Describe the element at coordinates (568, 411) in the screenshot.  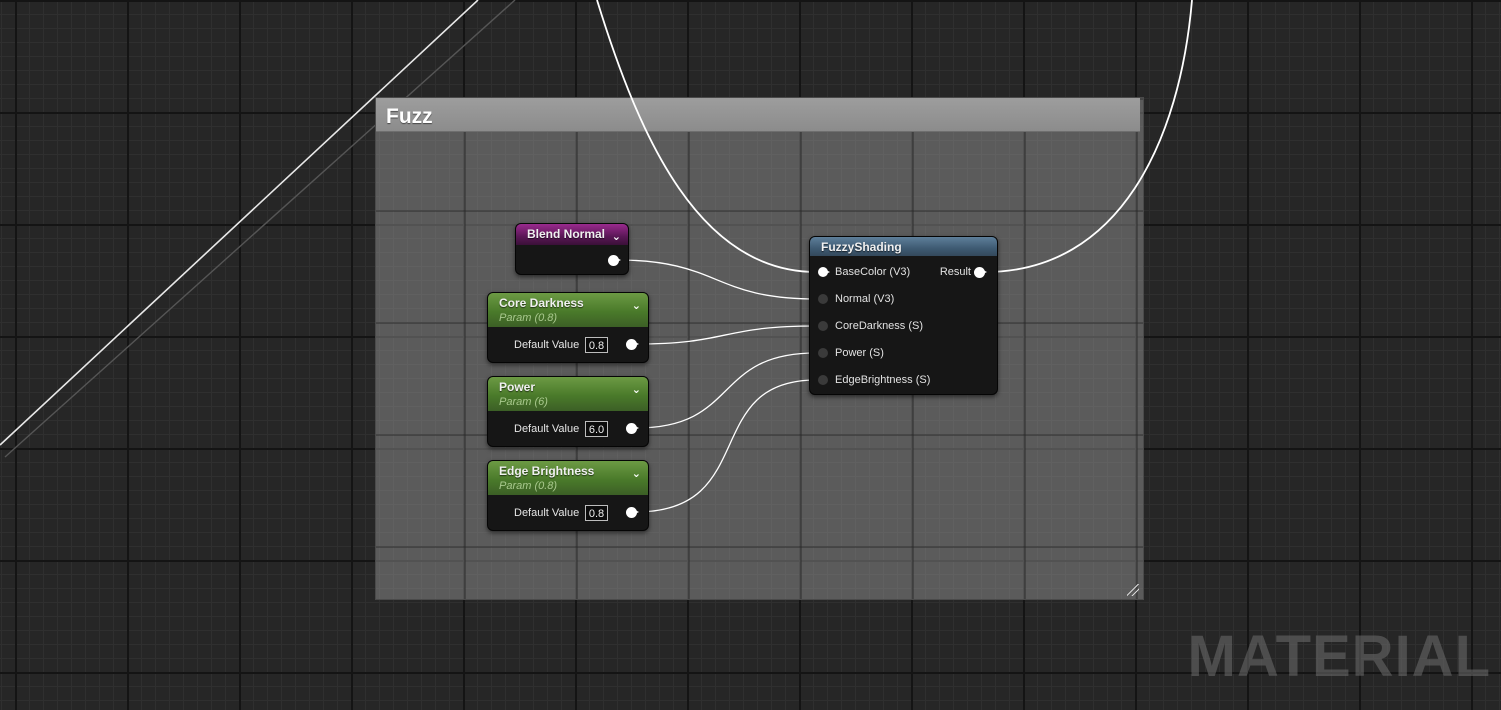
I see `node-power: Power Param (6) ⌄ Default Value 6.0` at that location.